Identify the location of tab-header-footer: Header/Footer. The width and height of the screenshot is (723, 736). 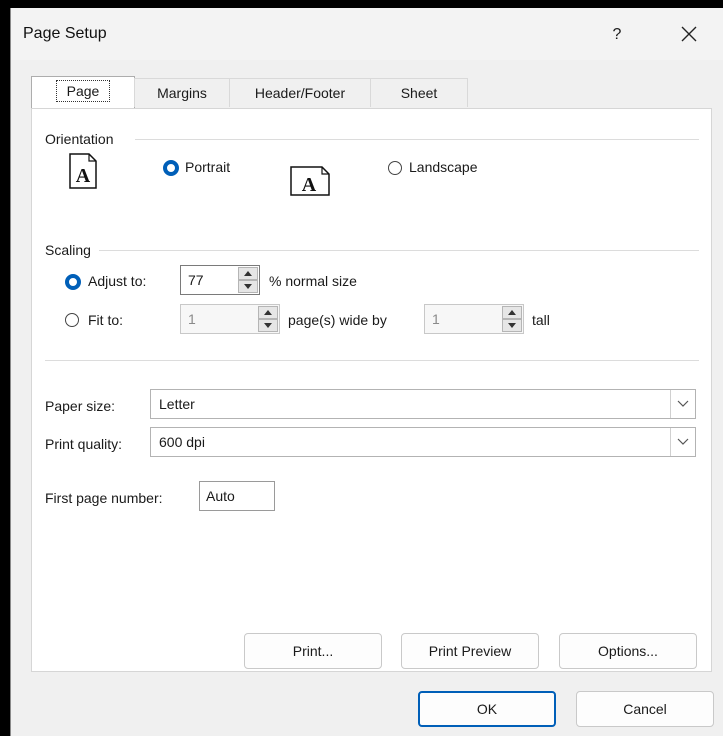
(300, 92).